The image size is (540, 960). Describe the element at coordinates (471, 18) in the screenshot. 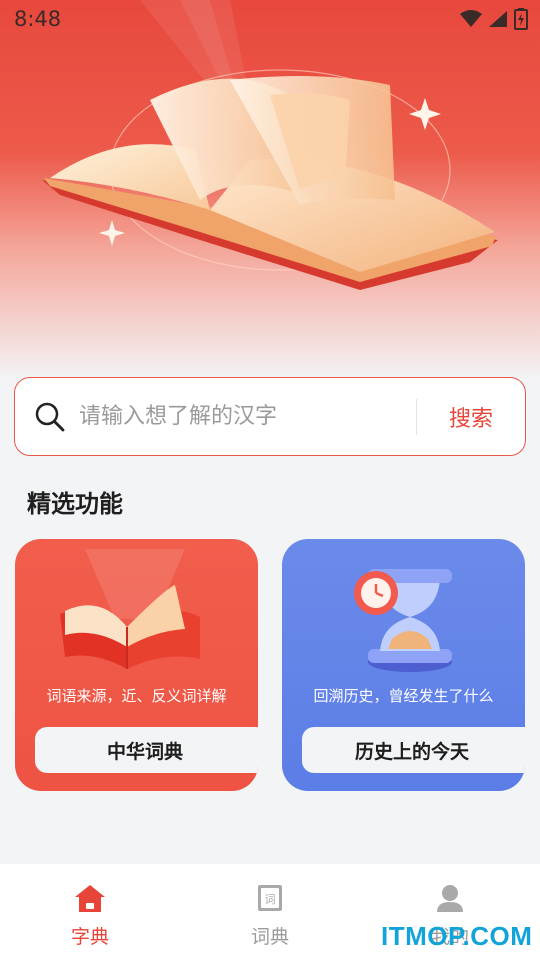

I see `wifi-icon` at that location.